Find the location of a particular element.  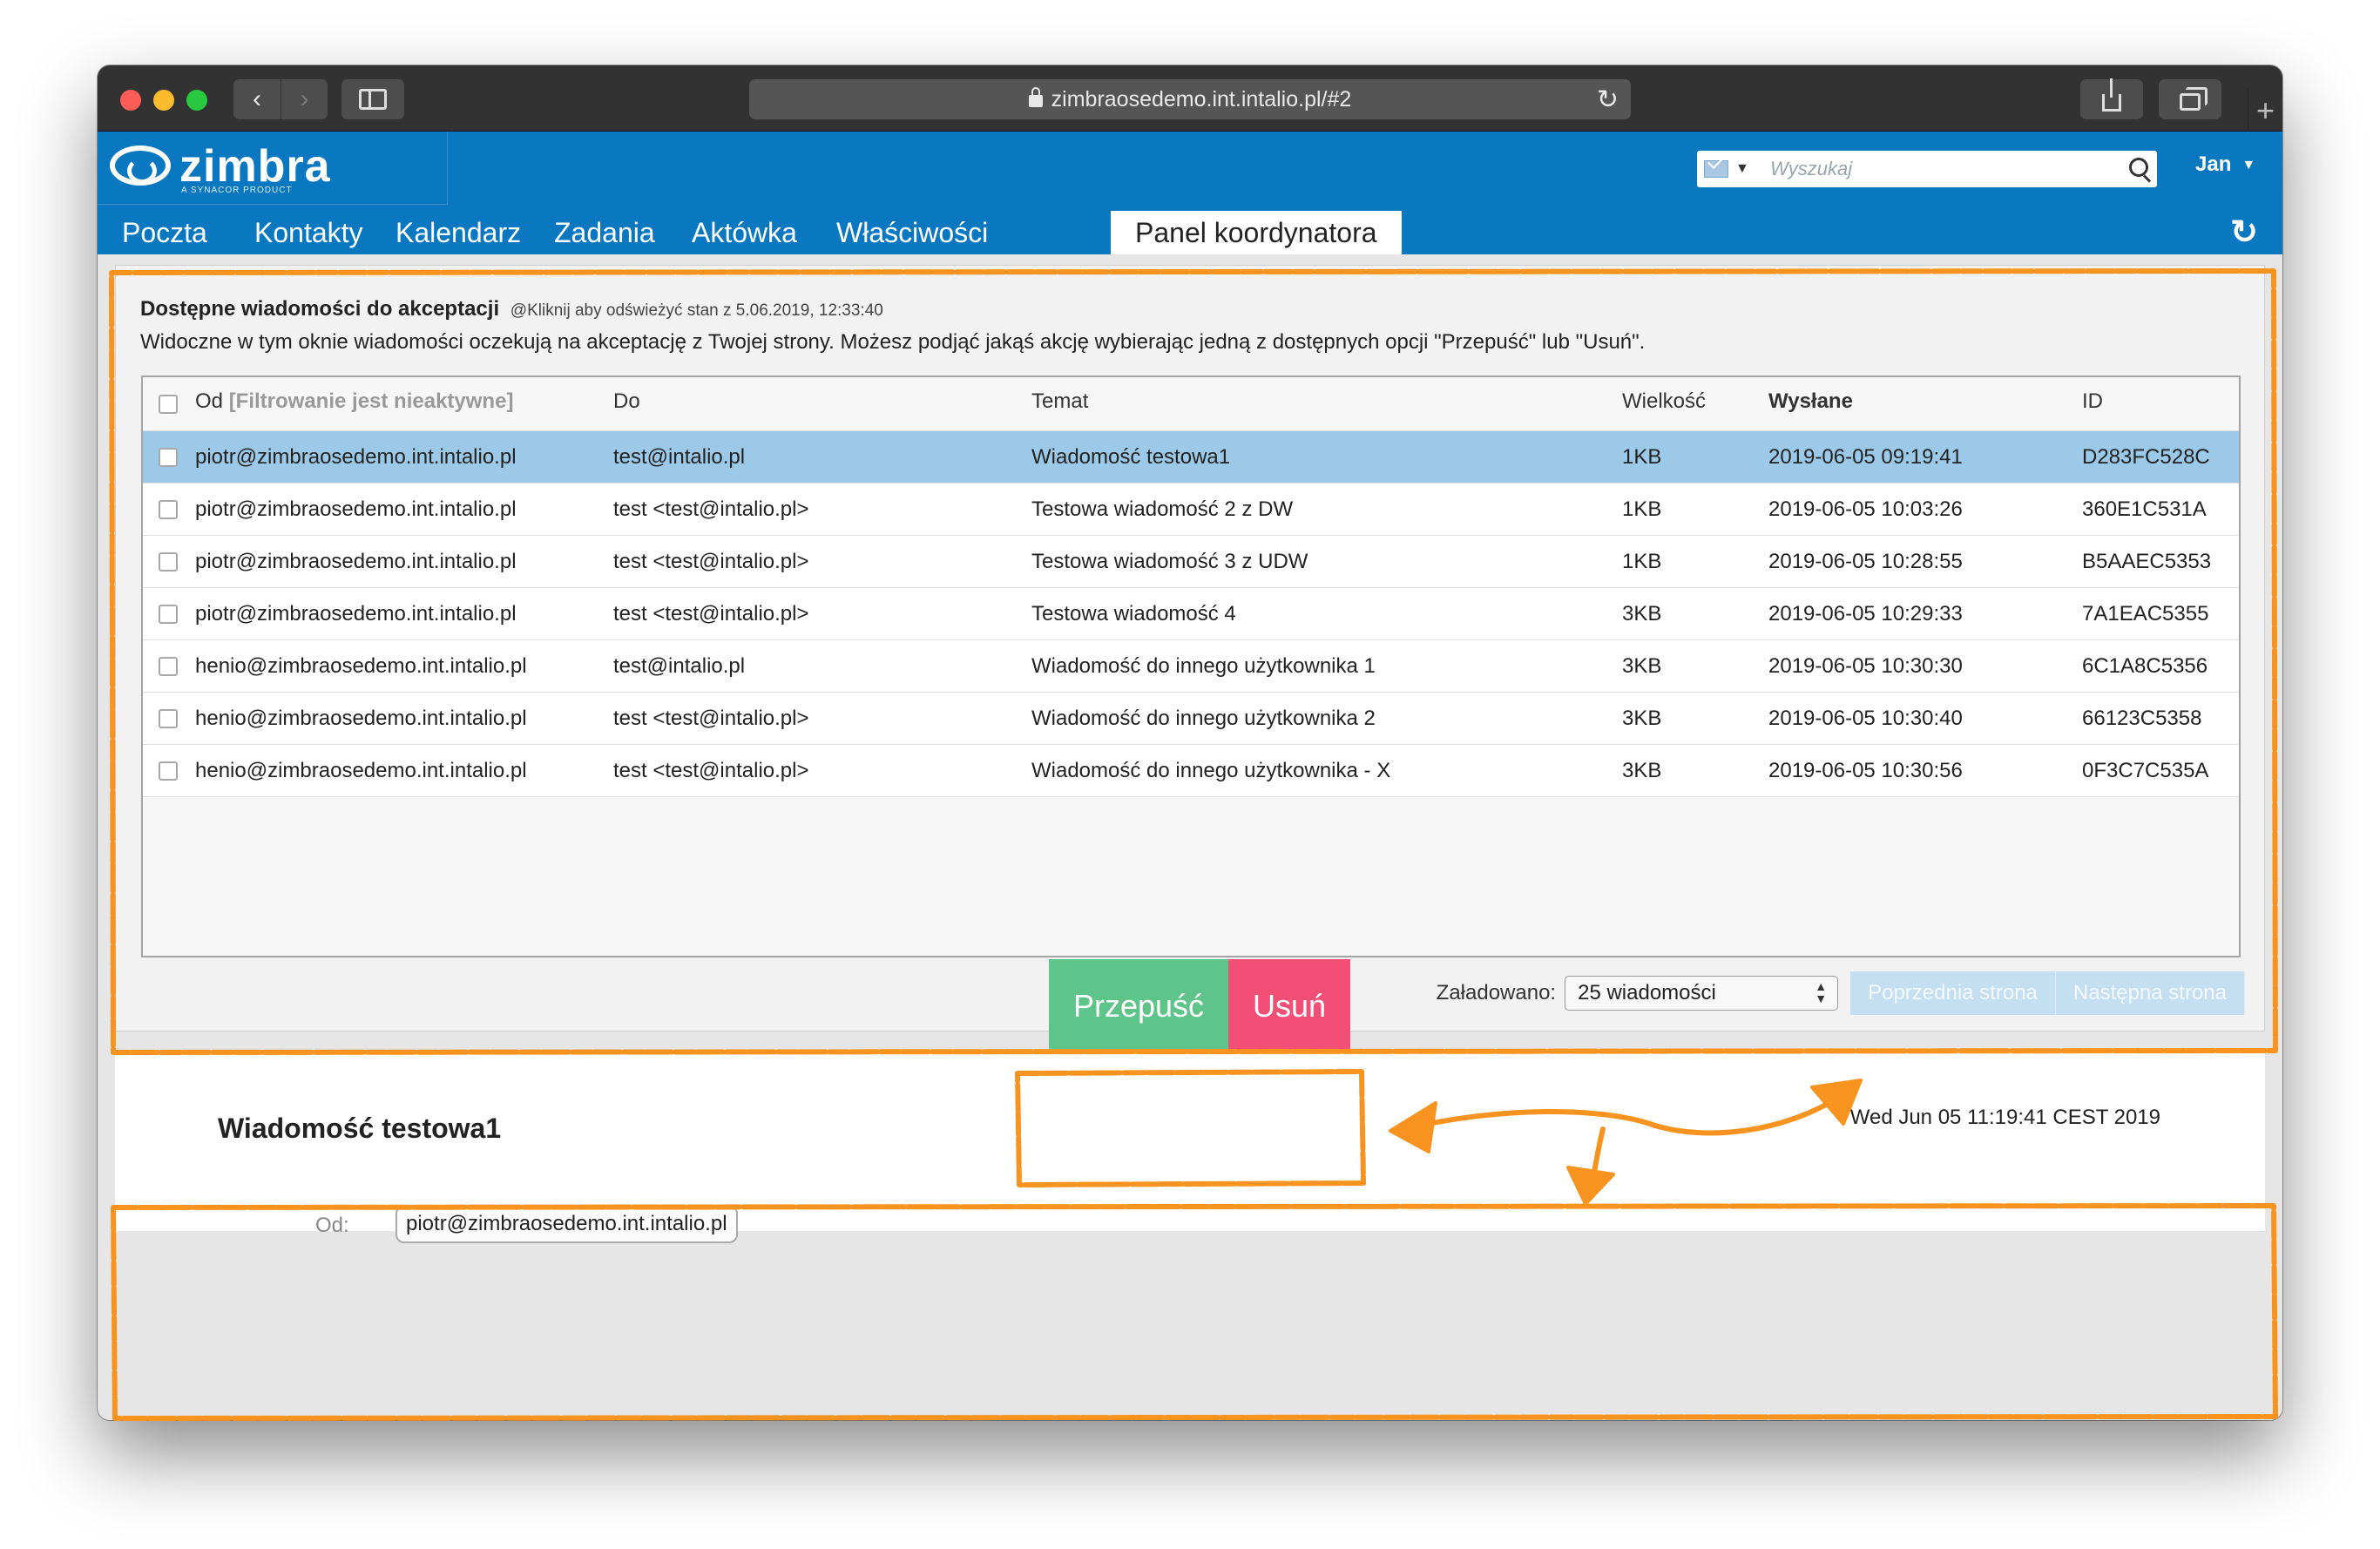

cell-subject: Wiadomość do innego użytkownika 1 is located at coordinates (1203, 666).